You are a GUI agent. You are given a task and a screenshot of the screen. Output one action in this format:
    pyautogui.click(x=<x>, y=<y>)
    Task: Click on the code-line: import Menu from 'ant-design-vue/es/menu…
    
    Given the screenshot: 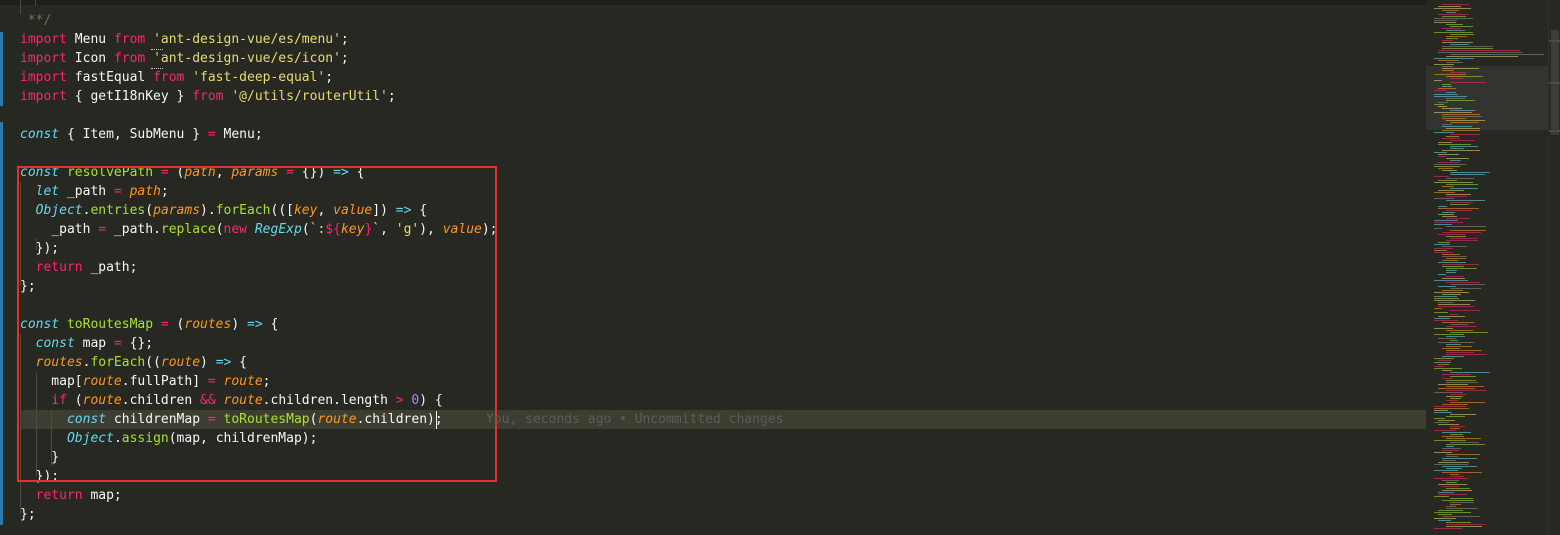 What is the action you would take?
    pyautogui.click(x=184, y=39)
    